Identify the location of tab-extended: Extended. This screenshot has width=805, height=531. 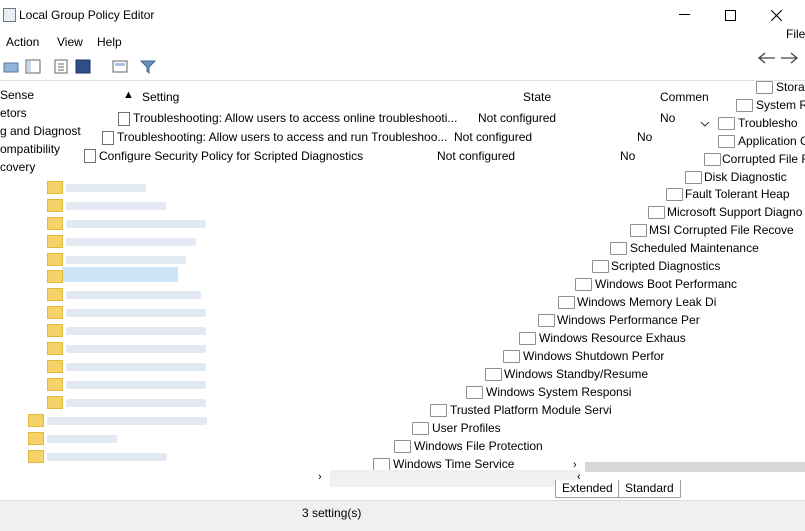
(587, 489).